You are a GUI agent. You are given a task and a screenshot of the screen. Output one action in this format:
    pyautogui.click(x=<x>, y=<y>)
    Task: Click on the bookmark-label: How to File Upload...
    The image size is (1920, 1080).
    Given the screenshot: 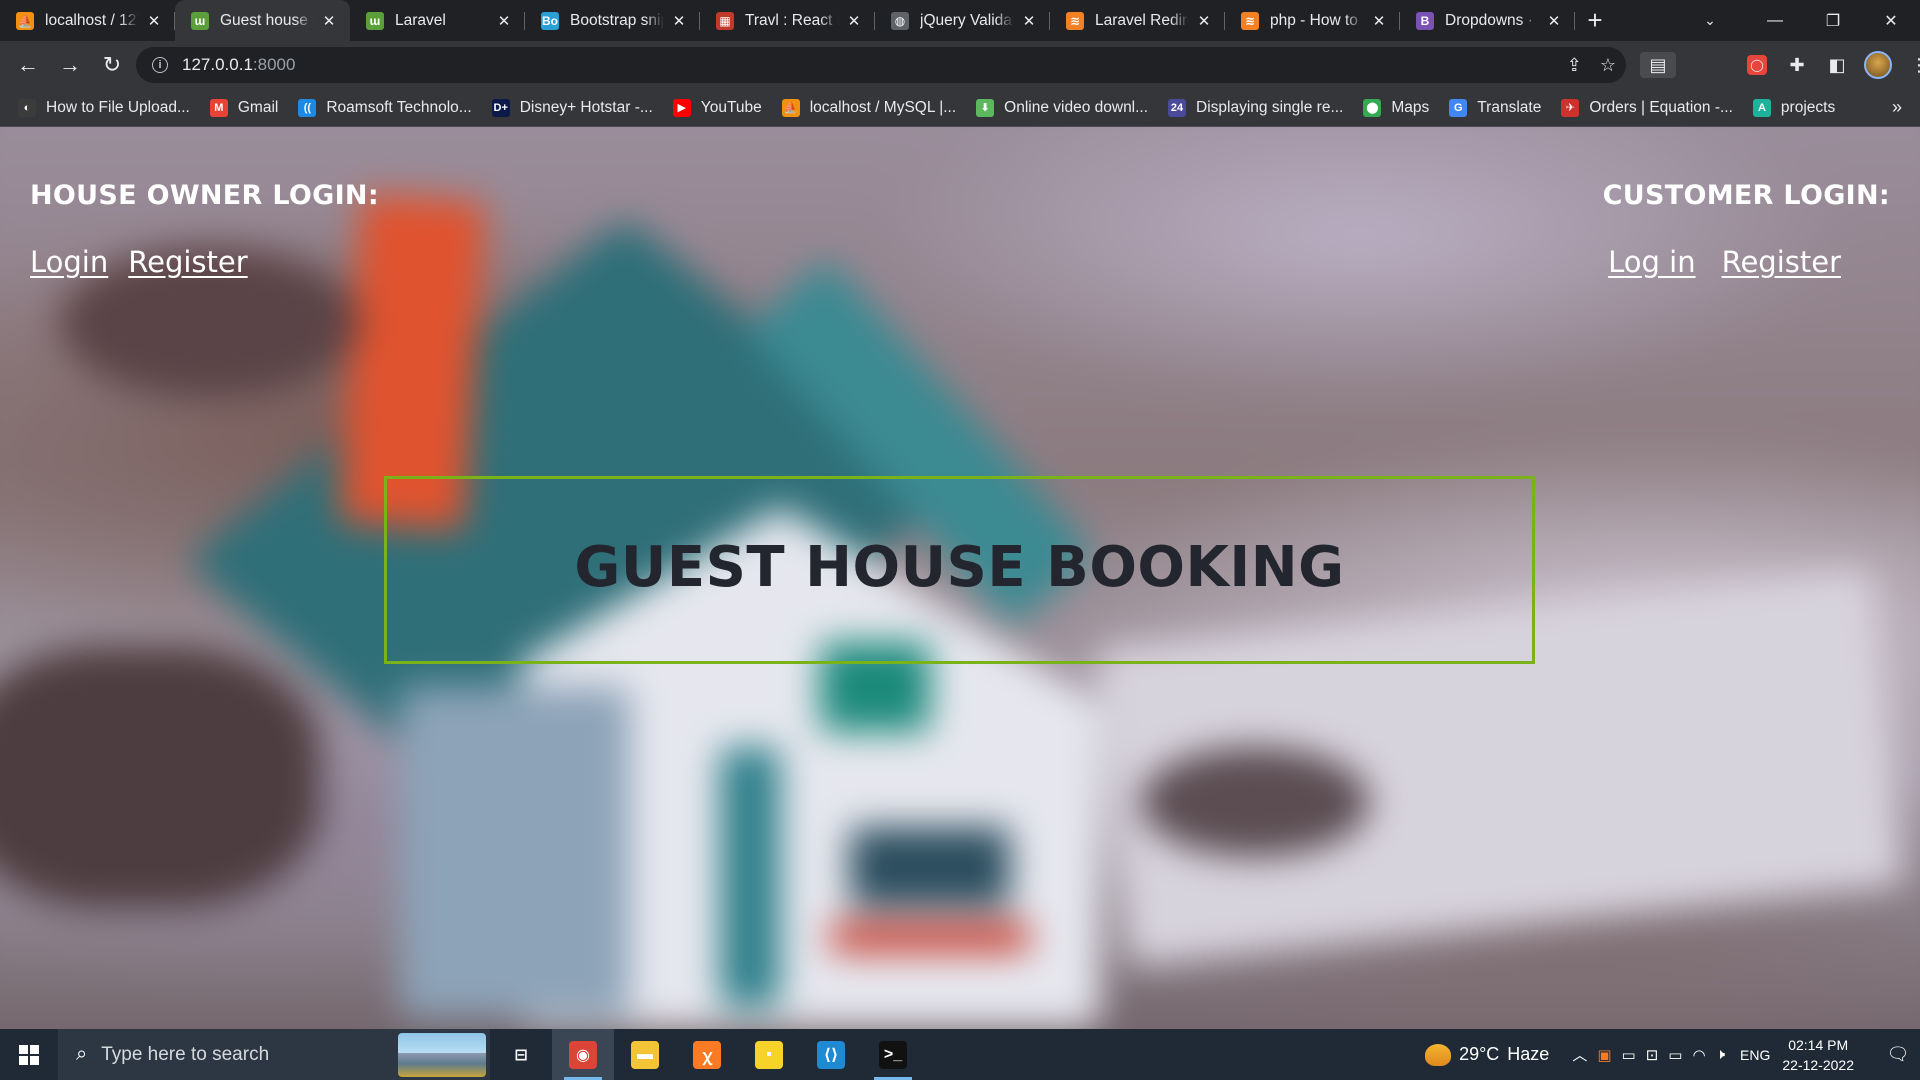 What is the action you would take?
    pyautogui.click(x=118, y=107)
    